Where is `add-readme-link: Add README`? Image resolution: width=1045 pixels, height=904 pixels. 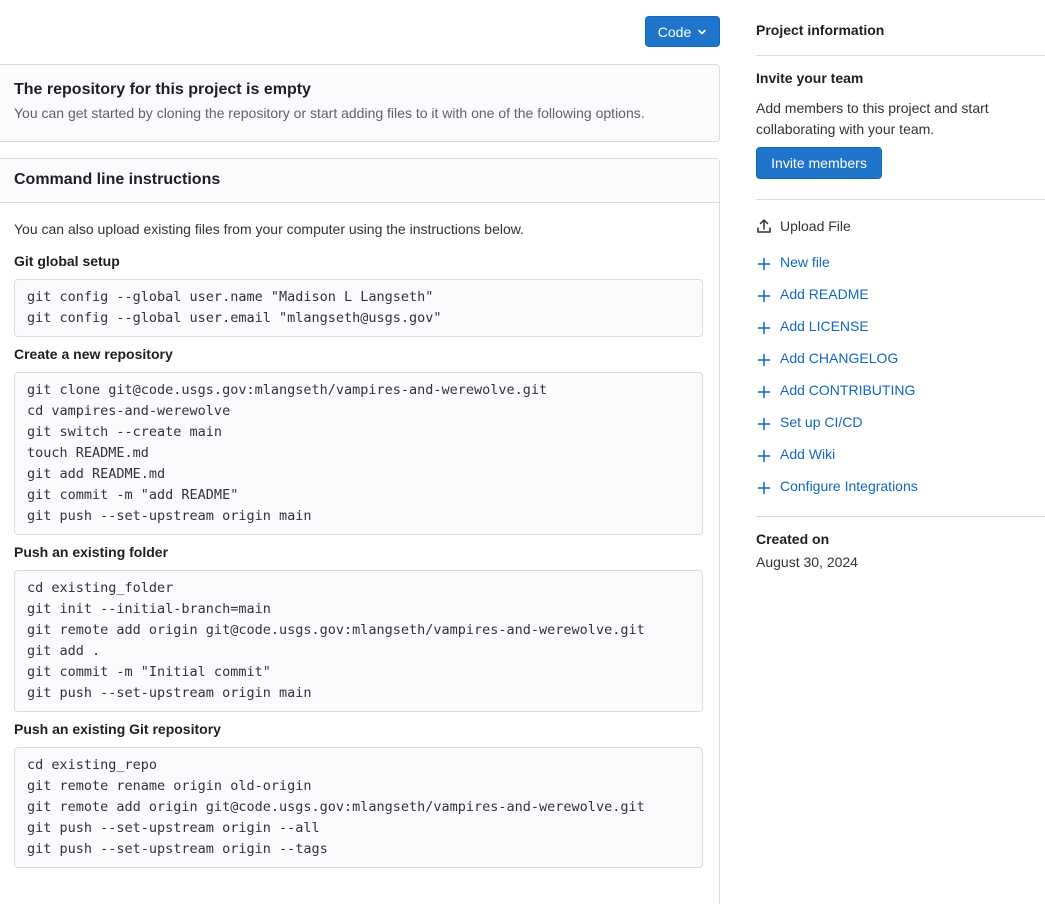 add-readme-link: Add README is located at coordinates (837, 302).